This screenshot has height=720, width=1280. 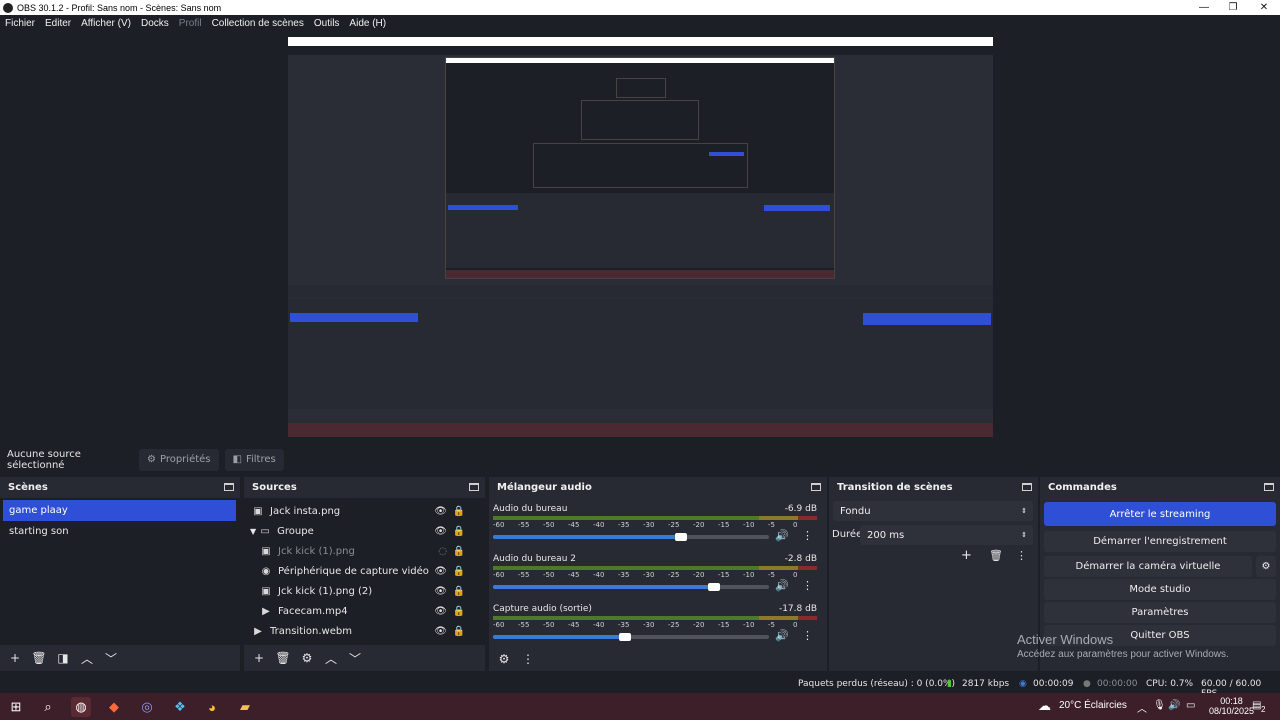 I want to click on settings-button: Paramètres, so click(x=1160, y=612).